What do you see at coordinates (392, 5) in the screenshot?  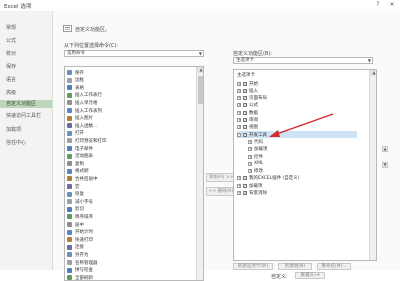 I see `close-button: ✕` at bounding box center [392, 5].